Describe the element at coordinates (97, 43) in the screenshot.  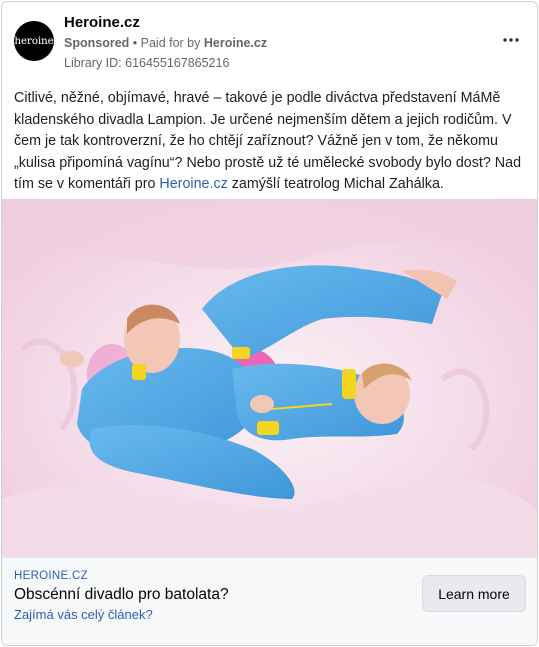
I see `sponsored-label: Sponsored` at that location.